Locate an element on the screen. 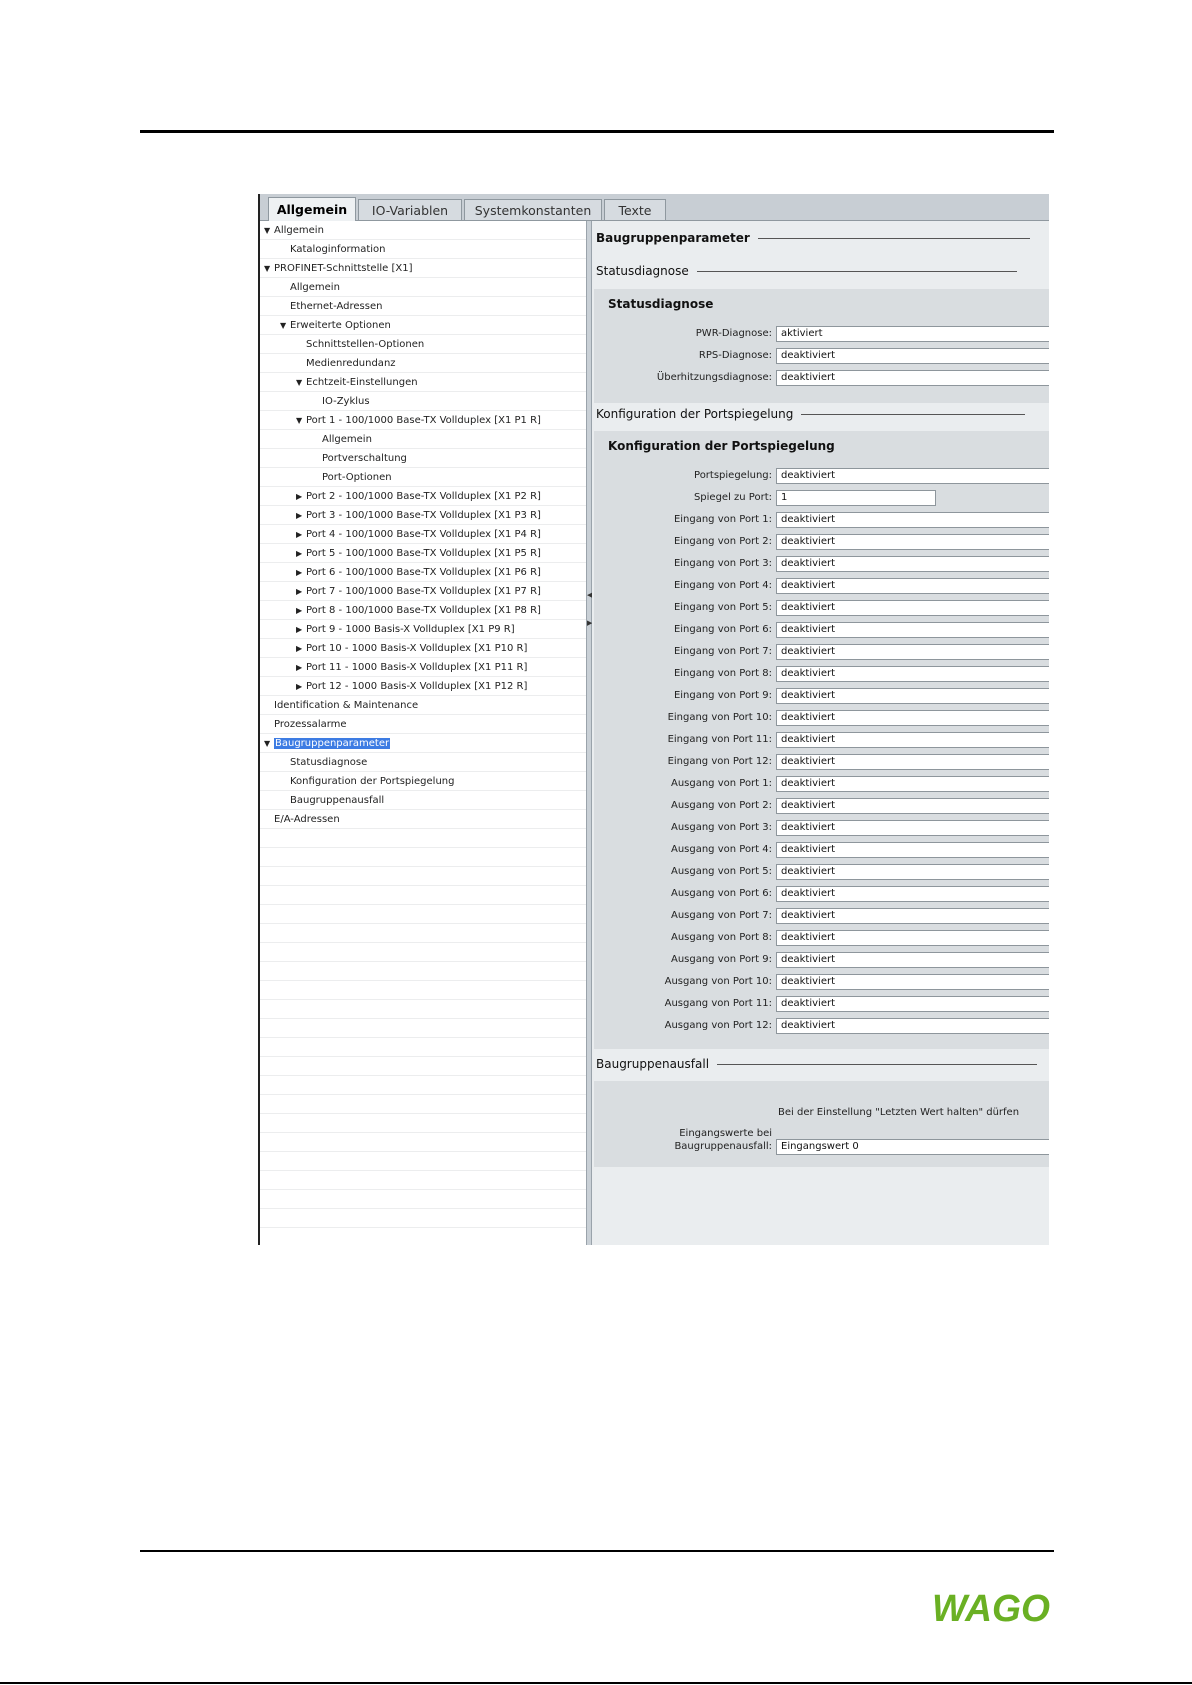 The height and width of the screenshot is (1685, 1192). tree-item: Medienredundanz is located at coordinates (346, 364).